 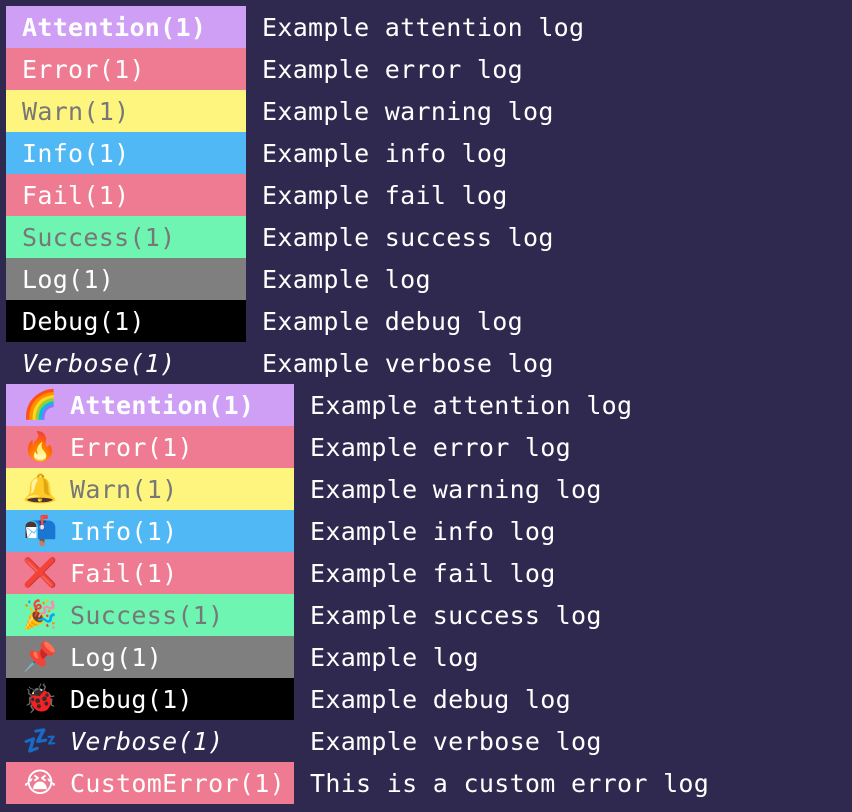 I want to click on crying-face-icon: 😭, so click(x=40, y=782).